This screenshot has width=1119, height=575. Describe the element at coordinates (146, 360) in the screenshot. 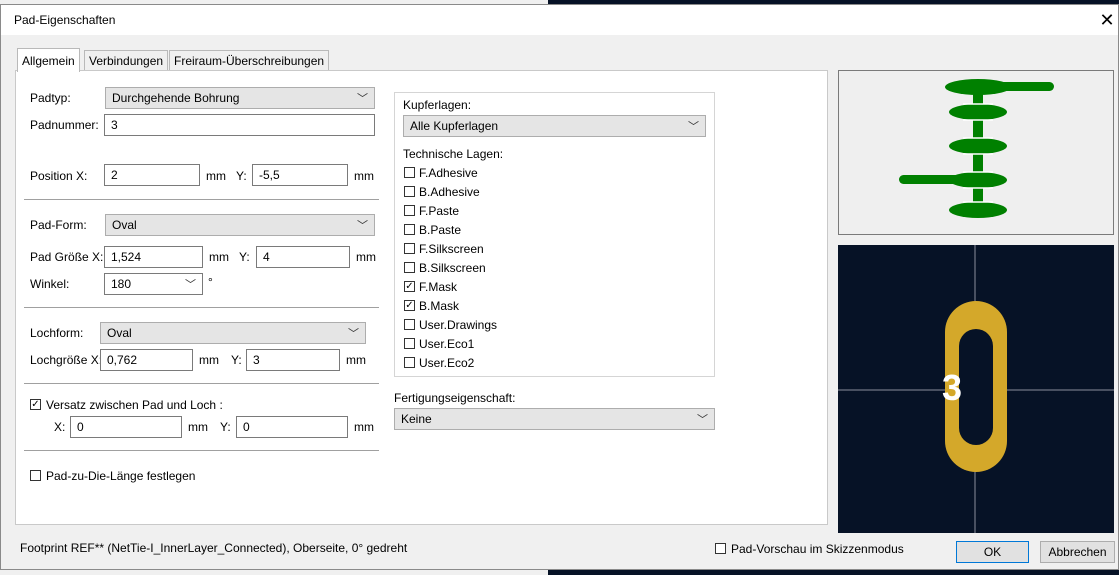

I see `lochsize-x-input: 0,762` at that location.